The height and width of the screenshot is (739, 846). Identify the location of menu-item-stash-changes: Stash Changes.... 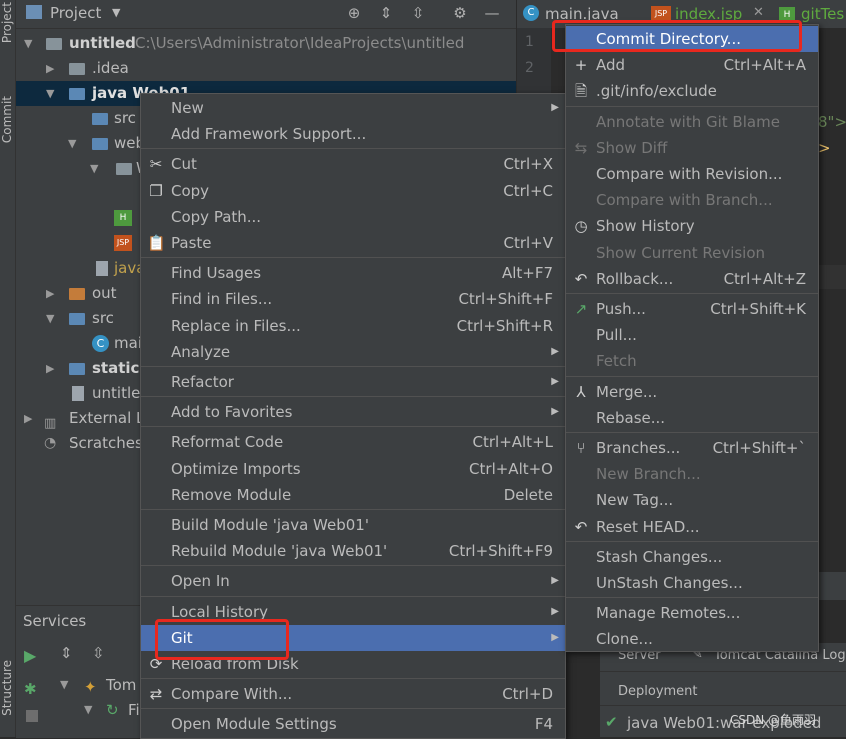
(692, 557).